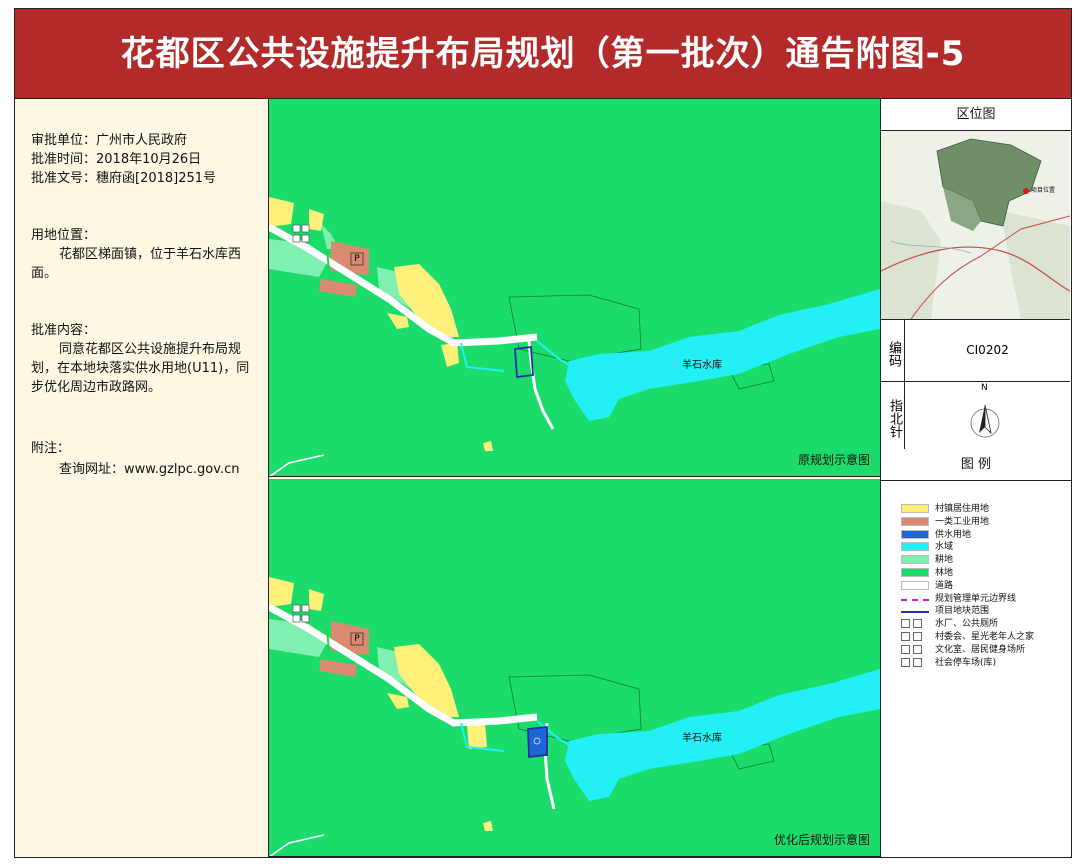  What do you see at coordinates (944, 560) in the screenshot?
I see `legend-label: 耕地` at bounding box center [944, 560].